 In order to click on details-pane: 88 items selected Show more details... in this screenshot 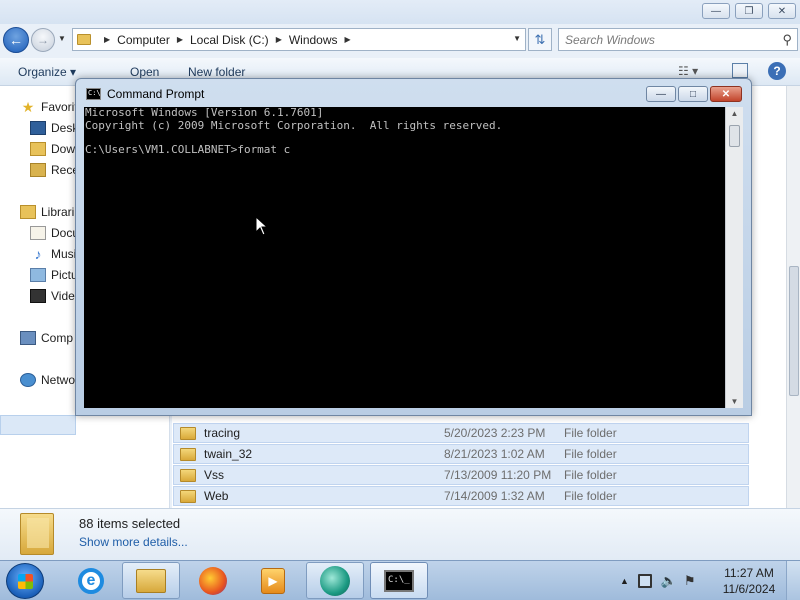, I will do `click(400, 534)`.